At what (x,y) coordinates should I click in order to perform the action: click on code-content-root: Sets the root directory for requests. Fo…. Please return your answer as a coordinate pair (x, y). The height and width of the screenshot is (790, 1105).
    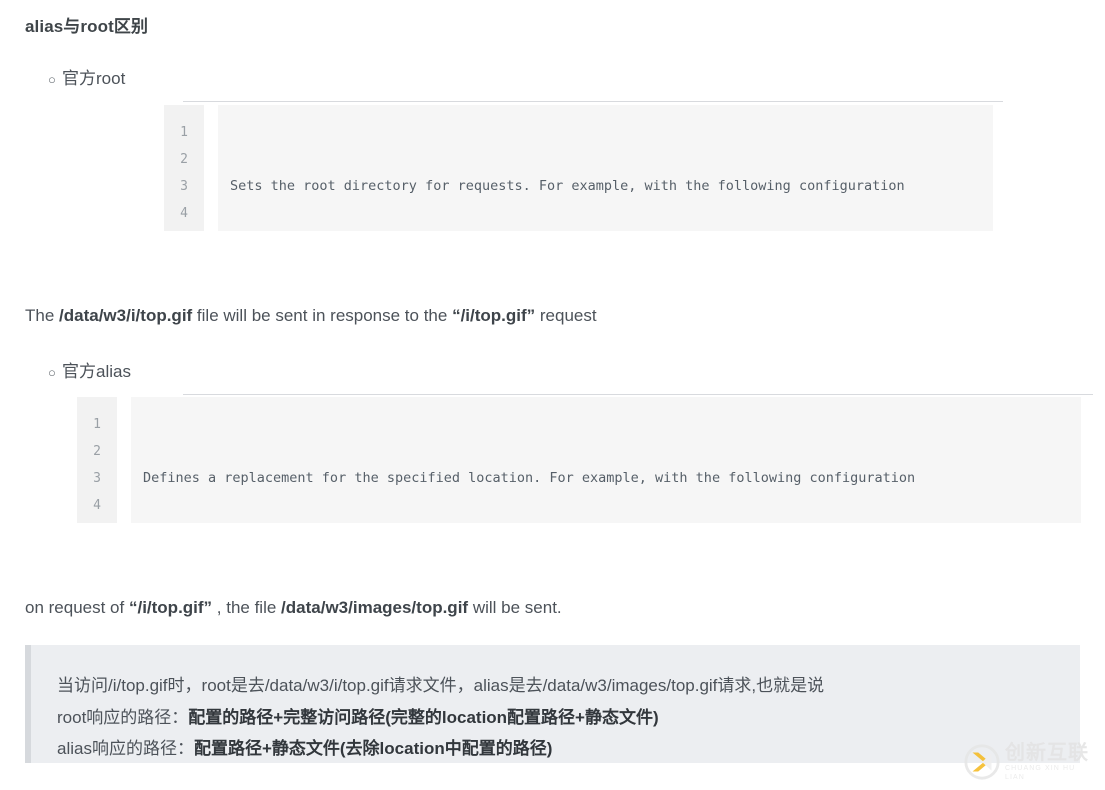
    Looking at the image, I should click on (605, 168).